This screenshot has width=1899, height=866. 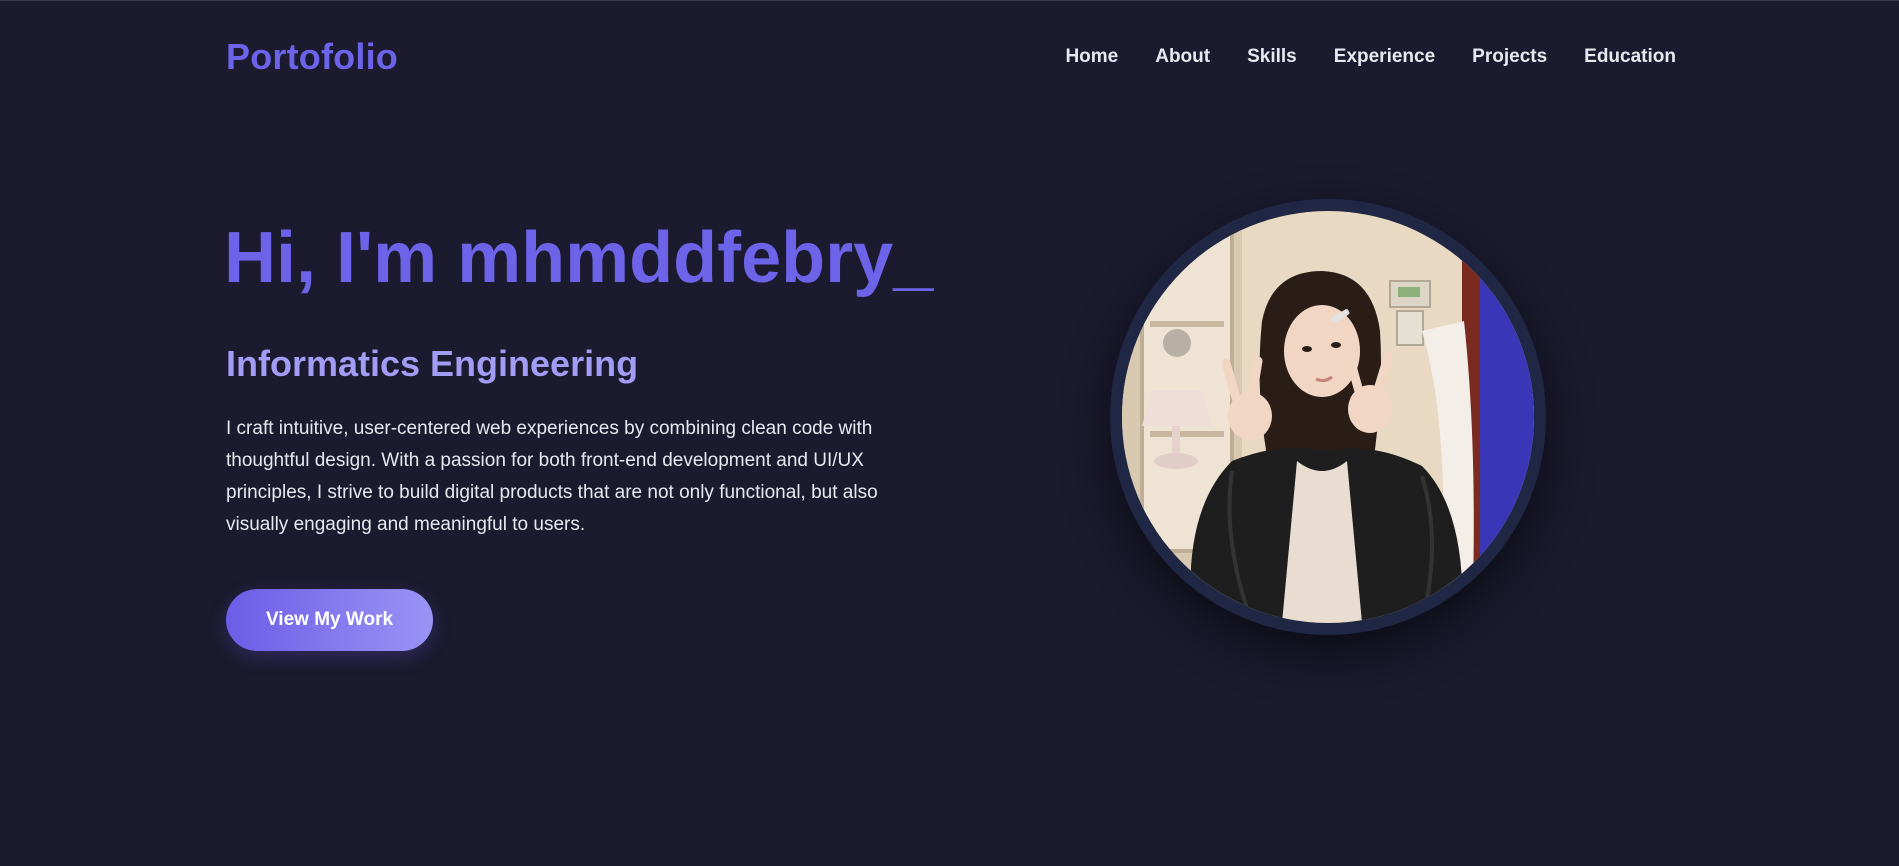 I want to click on profile-photo-illustration, so click(x=1328, y=417).